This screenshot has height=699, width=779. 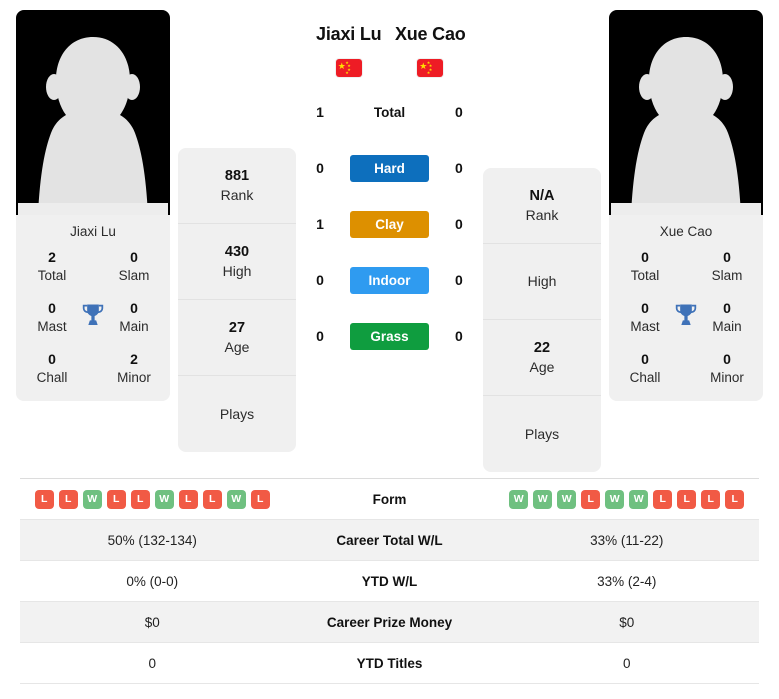 What do you see at coordinates (152, 499) in the screenshot?
I see `left-form-cell: LLWLLWLLWL` at bounding box center [152, 499].